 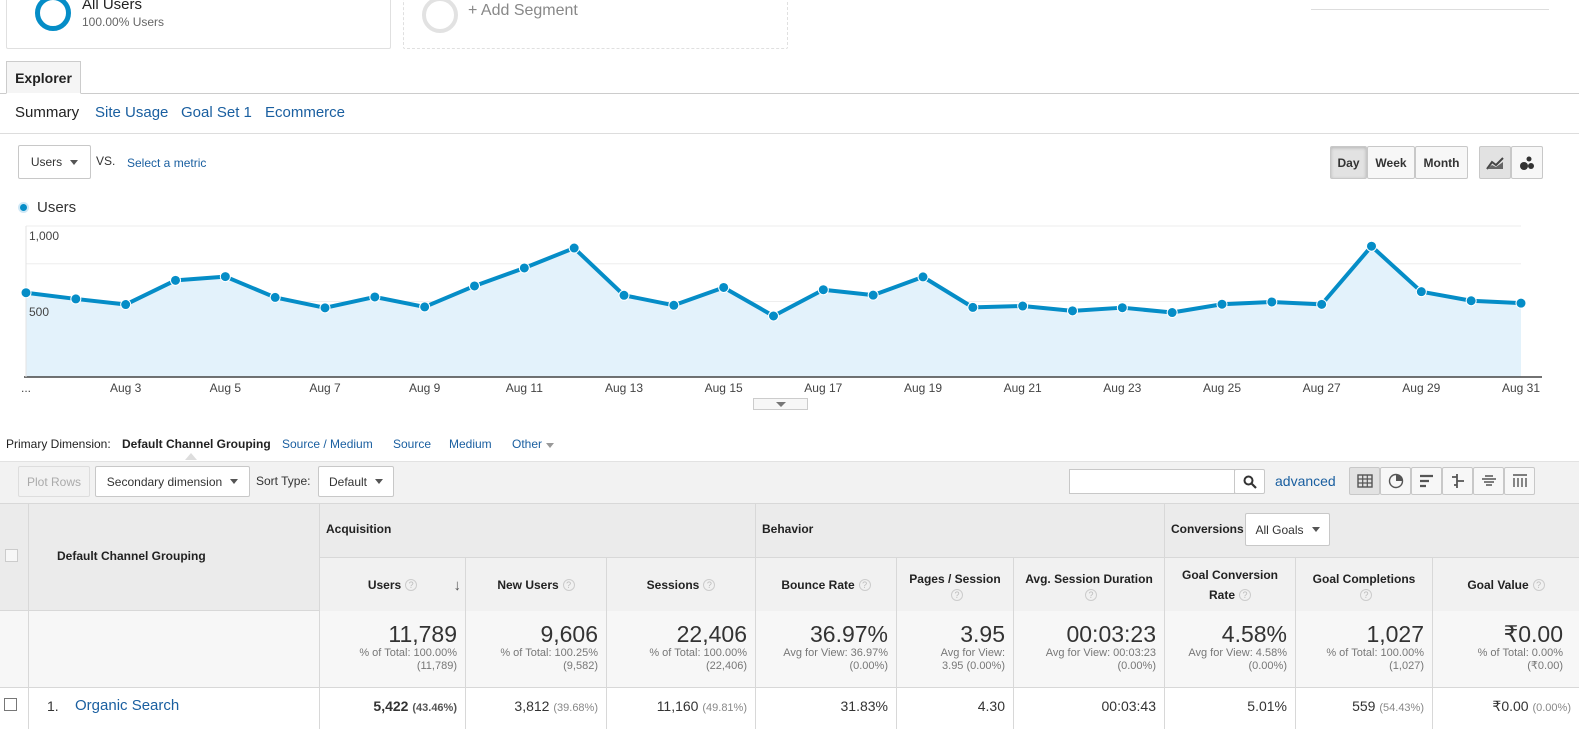 What do you see at coordinates (283, 481) in the screenshot?
I see `sort-type-label: Sort Type:` at bounding box center [283, 481].